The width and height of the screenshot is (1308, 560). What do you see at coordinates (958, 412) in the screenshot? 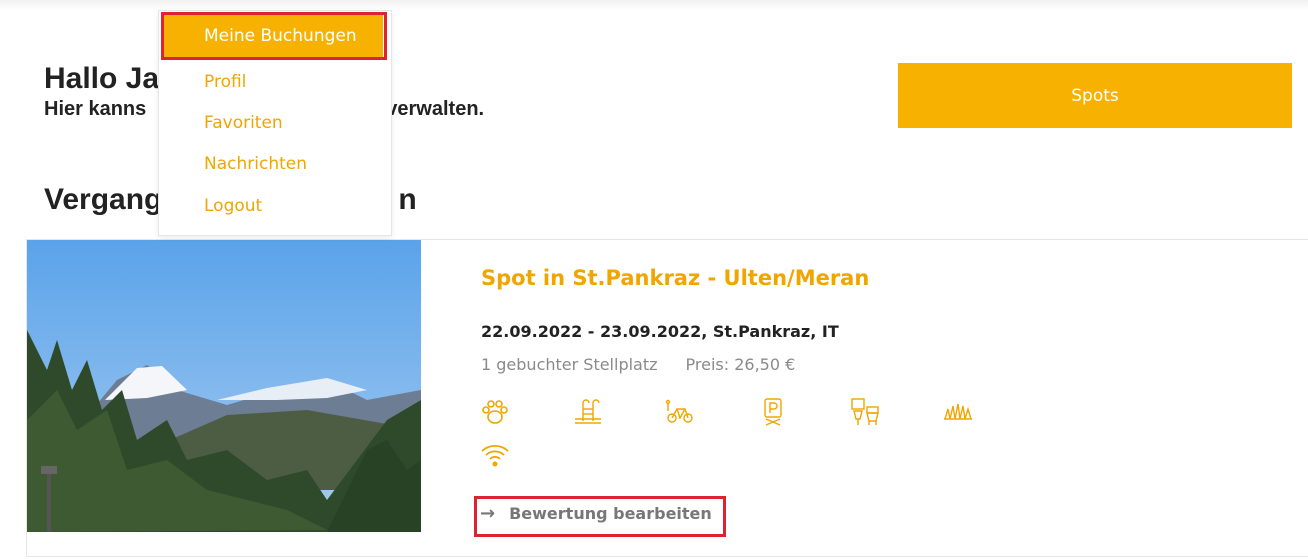
I see `grass-icon` at bounding box center [958, 412].